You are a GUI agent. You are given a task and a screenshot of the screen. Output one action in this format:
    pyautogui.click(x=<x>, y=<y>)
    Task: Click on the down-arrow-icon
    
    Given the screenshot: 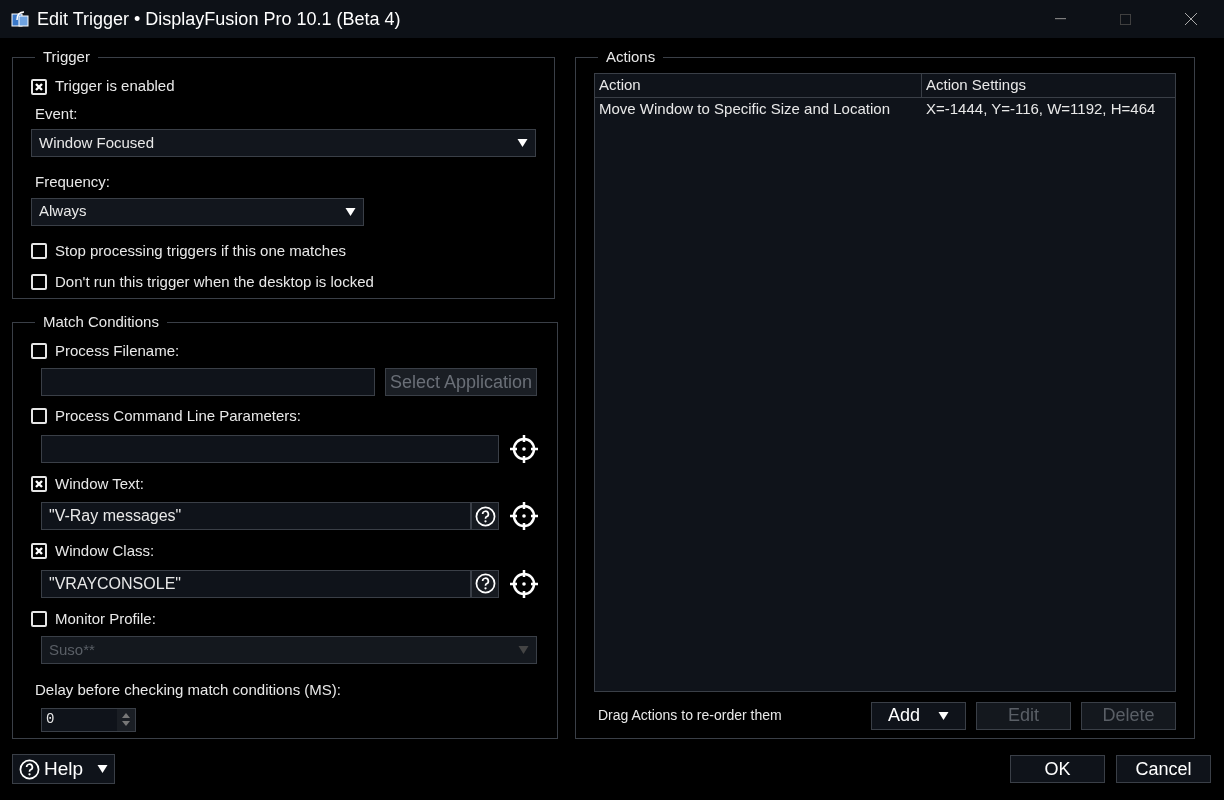 What is the action you would take?
    pyautogui.click(x=126, y=723)
    